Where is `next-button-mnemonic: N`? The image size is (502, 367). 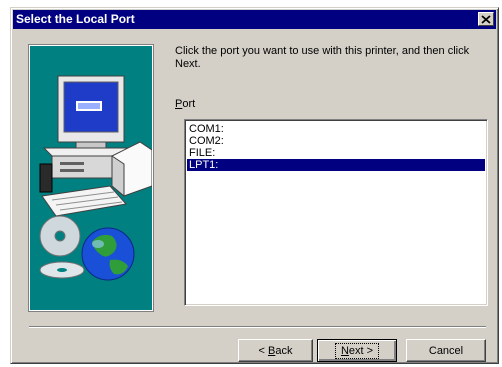 next-button-mnemonic: N is located at coordinates (344, 350).